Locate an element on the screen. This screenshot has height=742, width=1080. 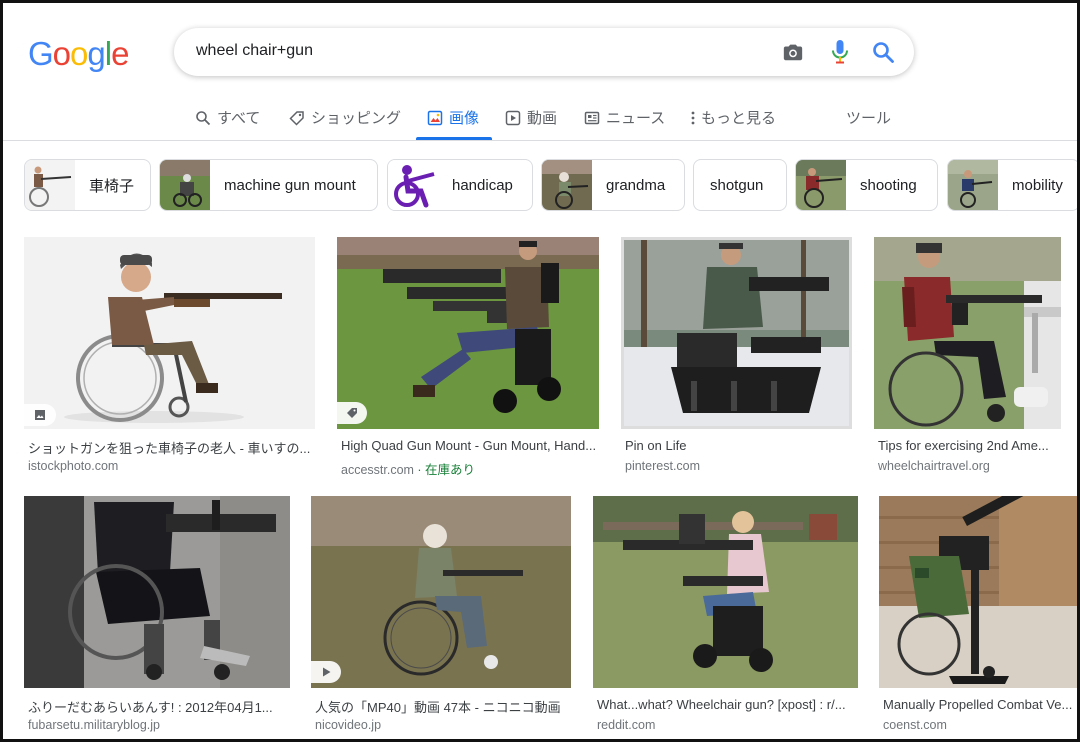
chip-wheelchair: 車椅子 is located at coordinates (87, 185).